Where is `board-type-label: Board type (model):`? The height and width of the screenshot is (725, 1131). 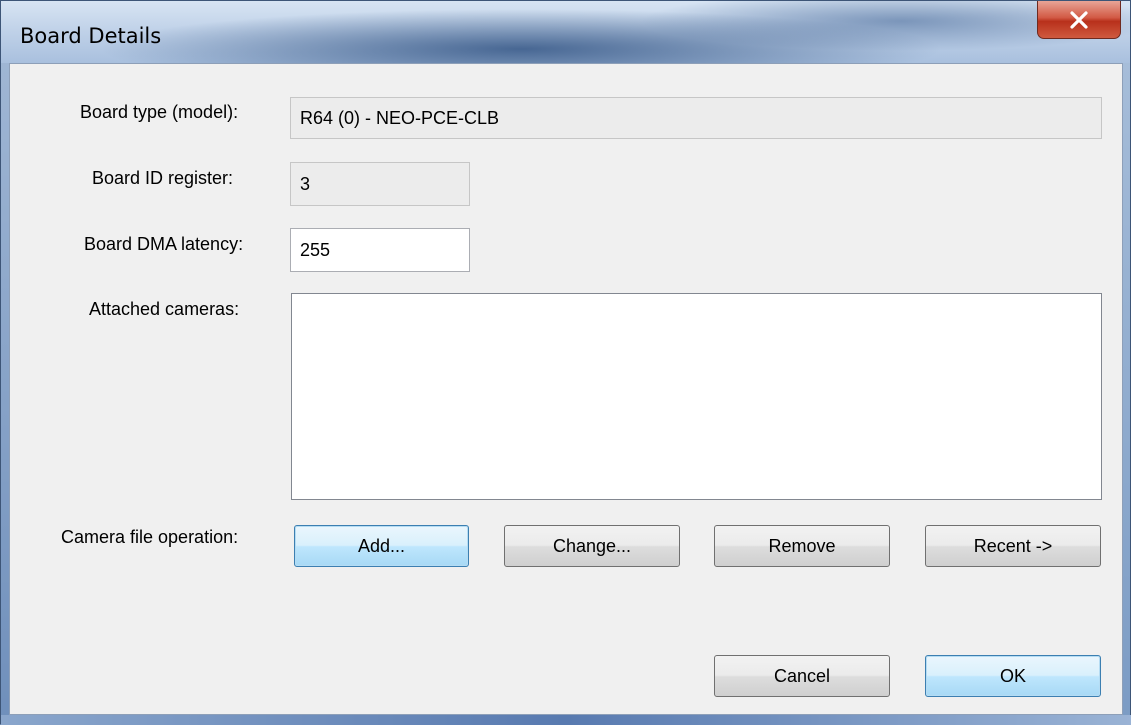 board-type-label: Board type (model): is located at coordinates (159, 112).